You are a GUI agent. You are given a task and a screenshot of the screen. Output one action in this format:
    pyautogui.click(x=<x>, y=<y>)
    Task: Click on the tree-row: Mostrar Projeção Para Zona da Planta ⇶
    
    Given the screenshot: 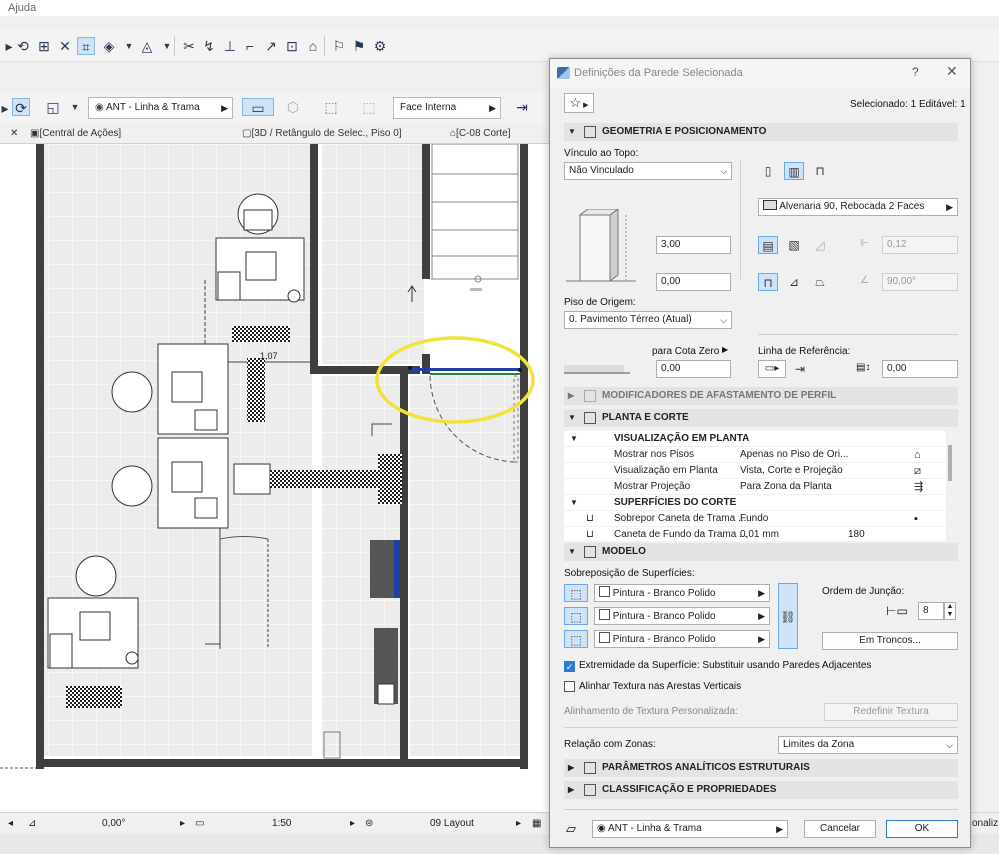 What is the action you would take?
    pyautogui.click(x=755, y=487)
    